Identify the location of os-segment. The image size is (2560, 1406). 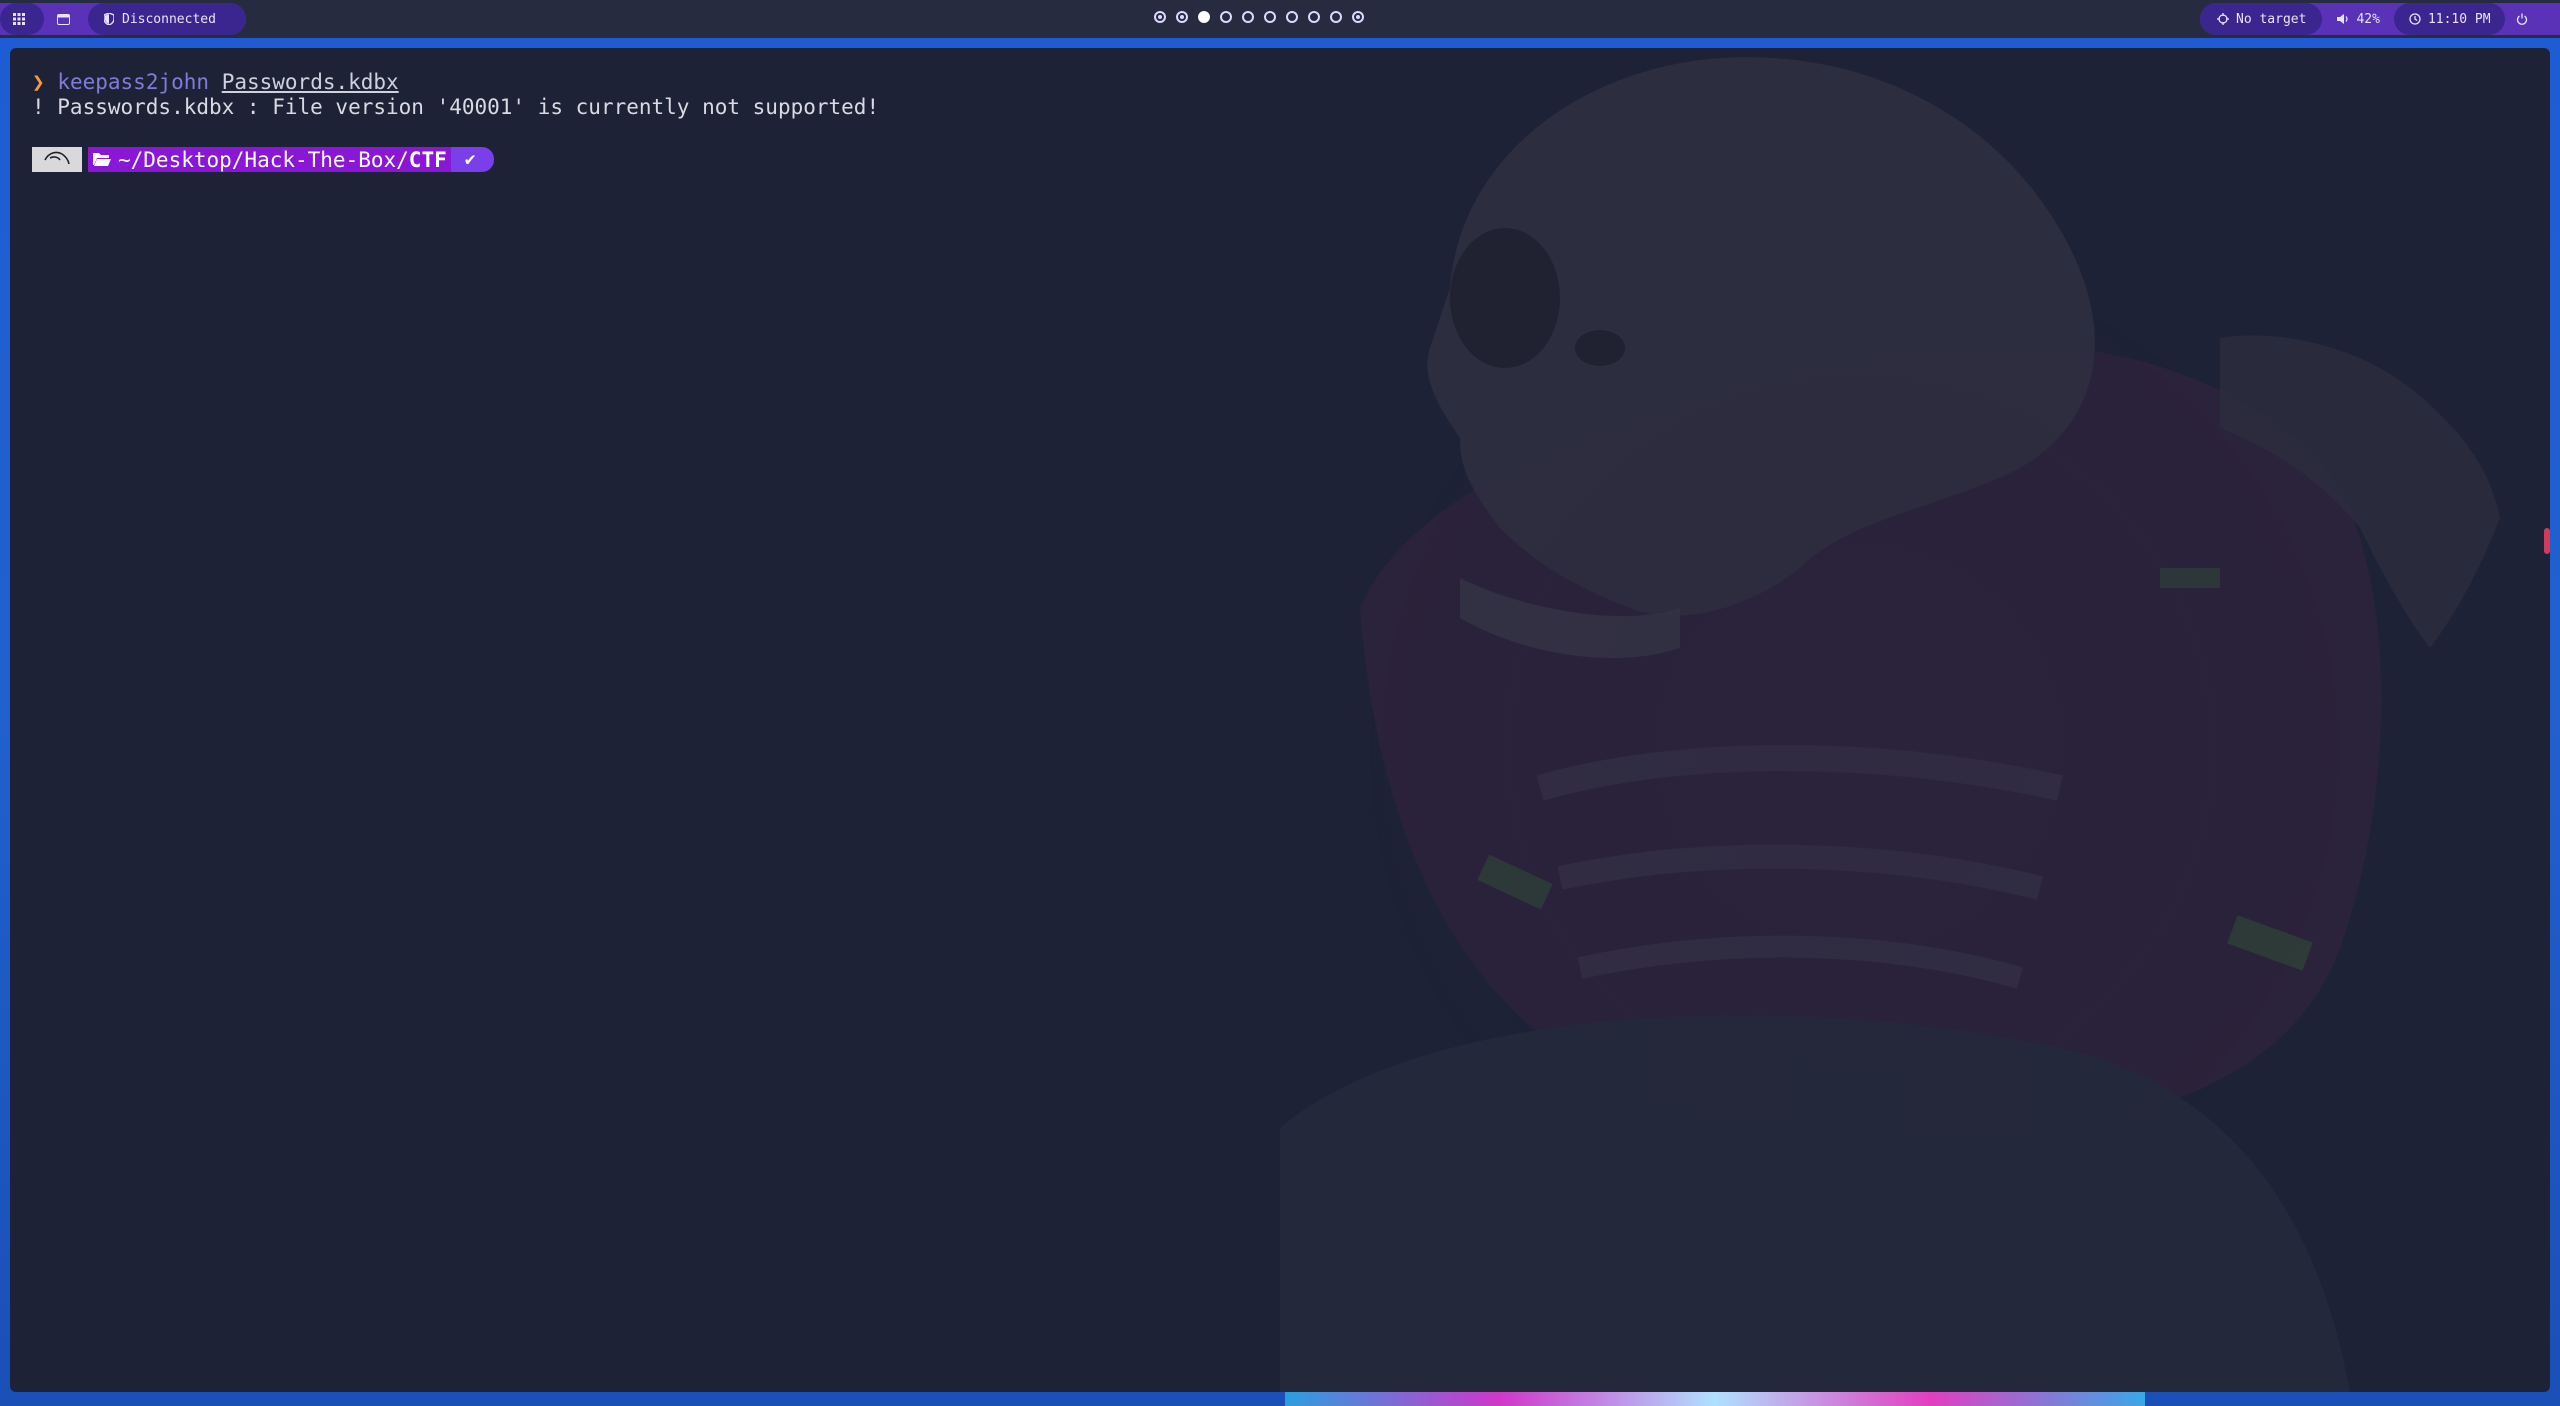
(57, 159).